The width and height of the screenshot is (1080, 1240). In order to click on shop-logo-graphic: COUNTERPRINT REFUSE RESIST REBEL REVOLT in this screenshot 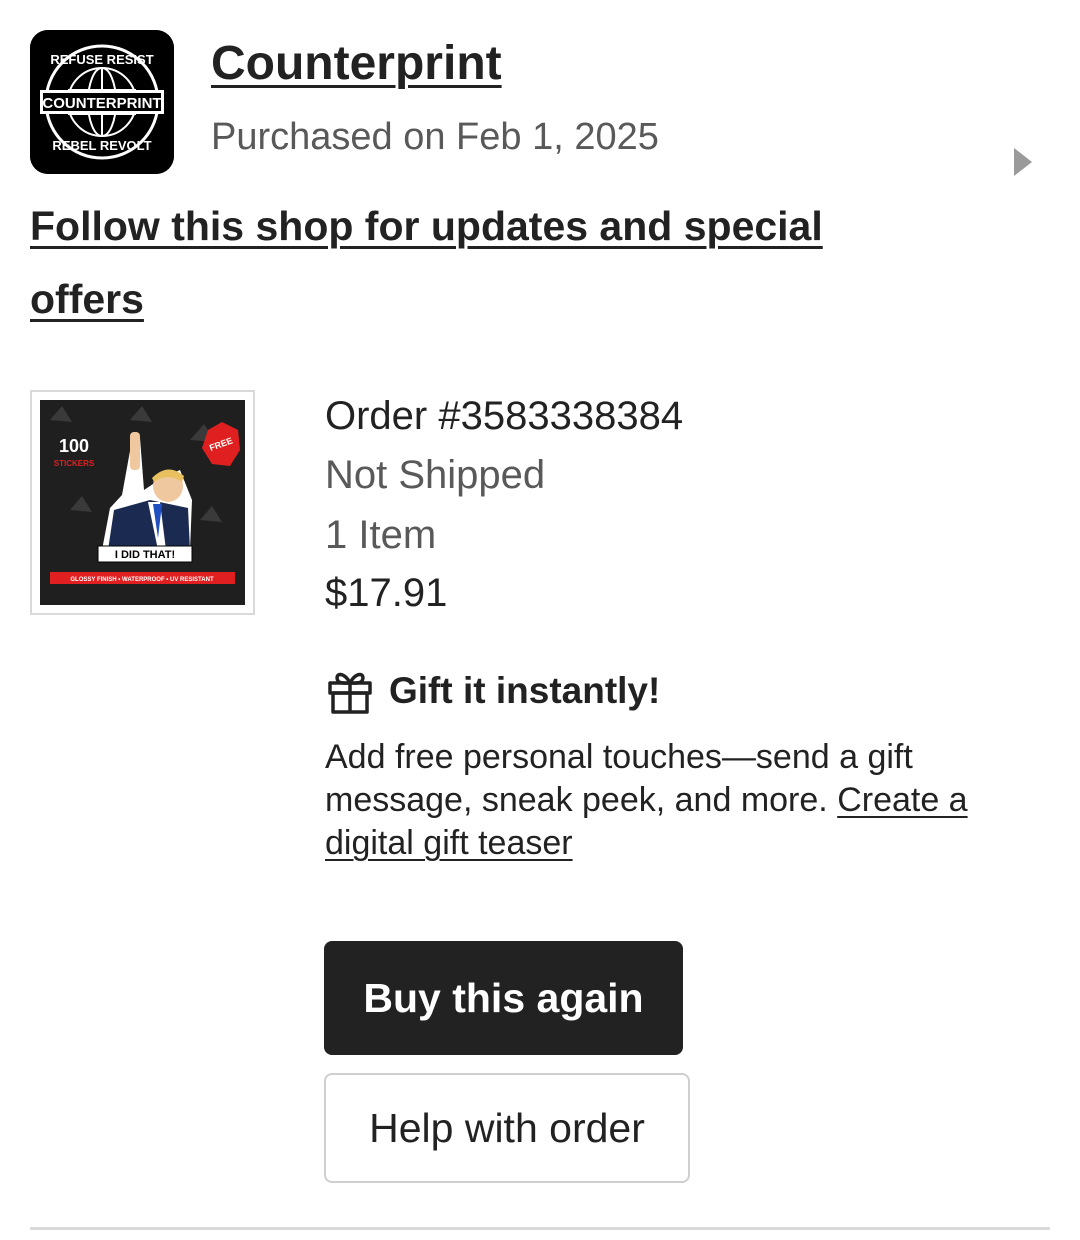, I will do `click(102, 102)`.